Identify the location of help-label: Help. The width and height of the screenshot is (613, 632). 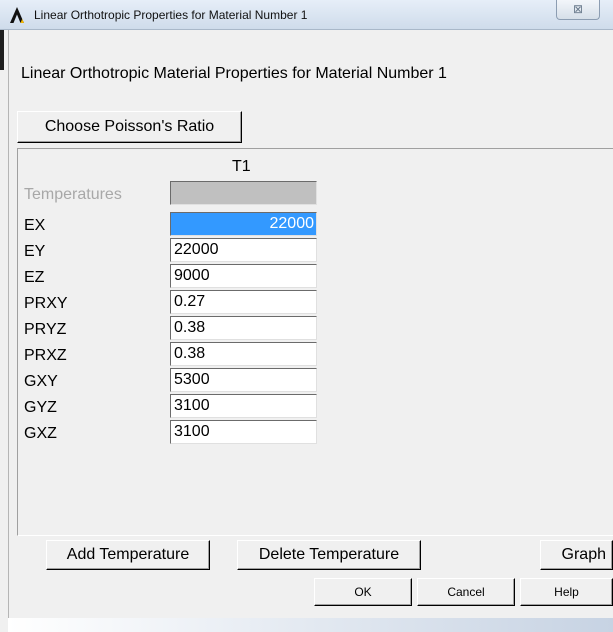
(566, 592).